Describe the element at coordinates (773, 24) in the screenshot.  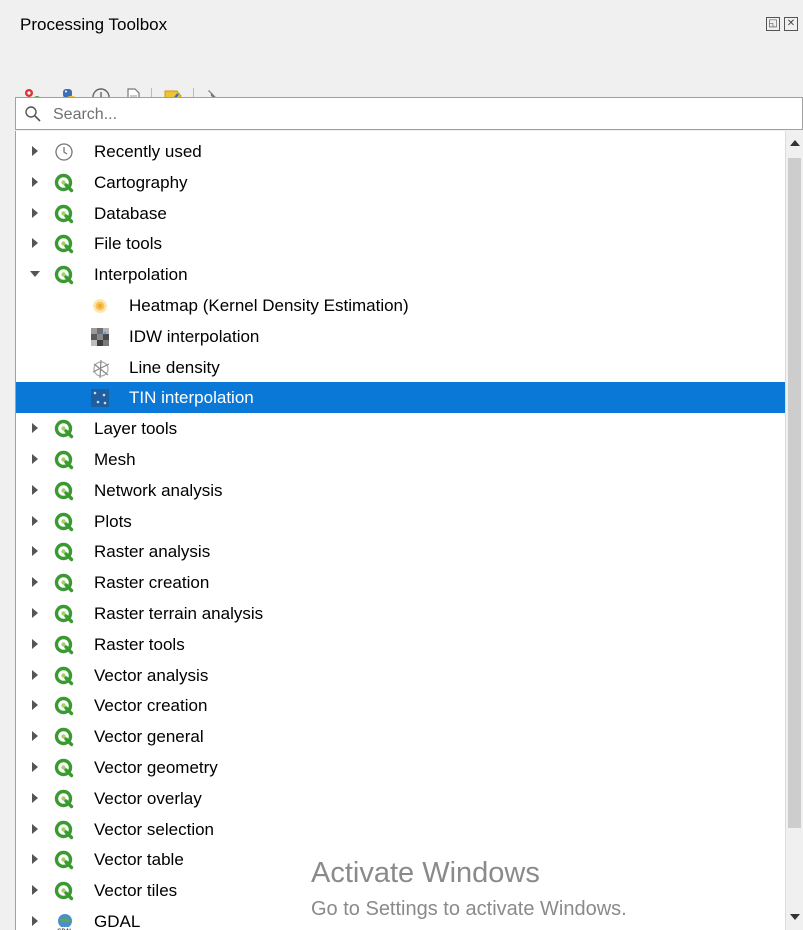
I see `float-panel-icon: ◱` at that location.